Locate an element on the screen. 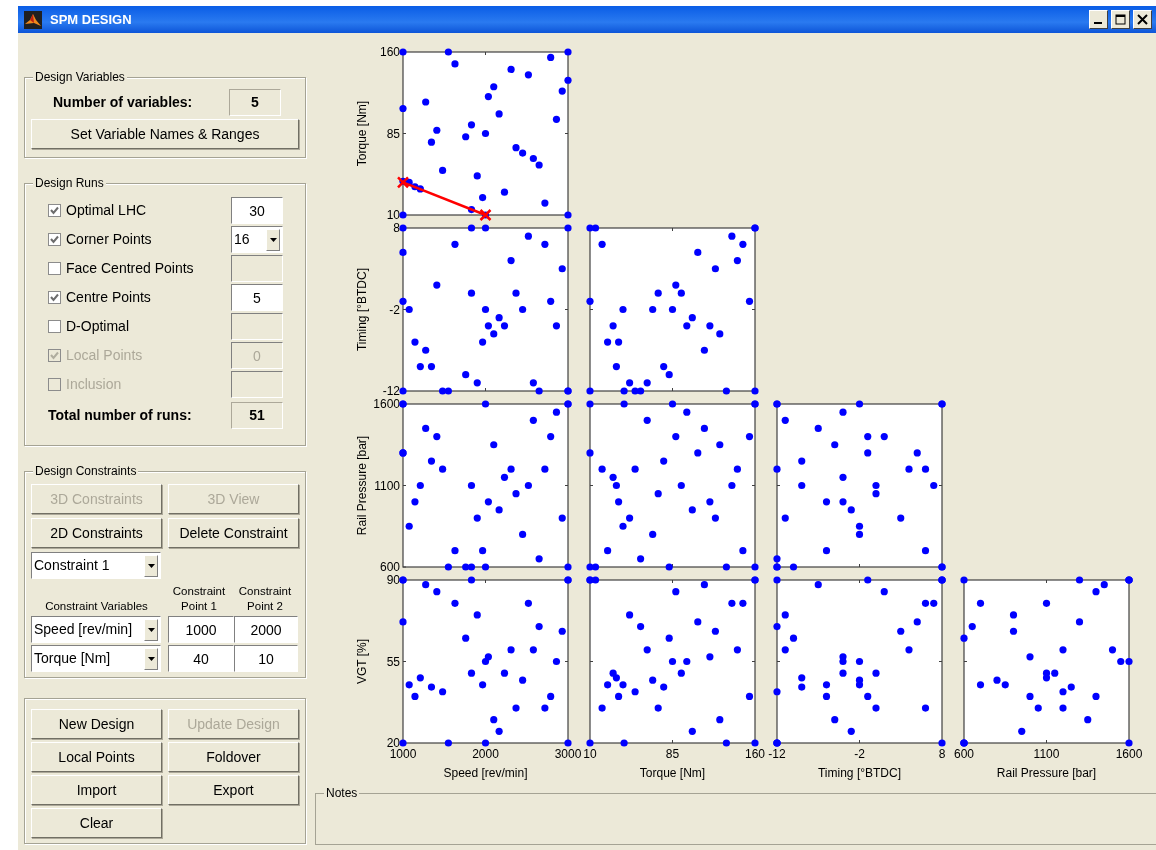 The height and width of the screenshot is (850, 1156). variable-count: 5 is located at coordinates (255, 102).